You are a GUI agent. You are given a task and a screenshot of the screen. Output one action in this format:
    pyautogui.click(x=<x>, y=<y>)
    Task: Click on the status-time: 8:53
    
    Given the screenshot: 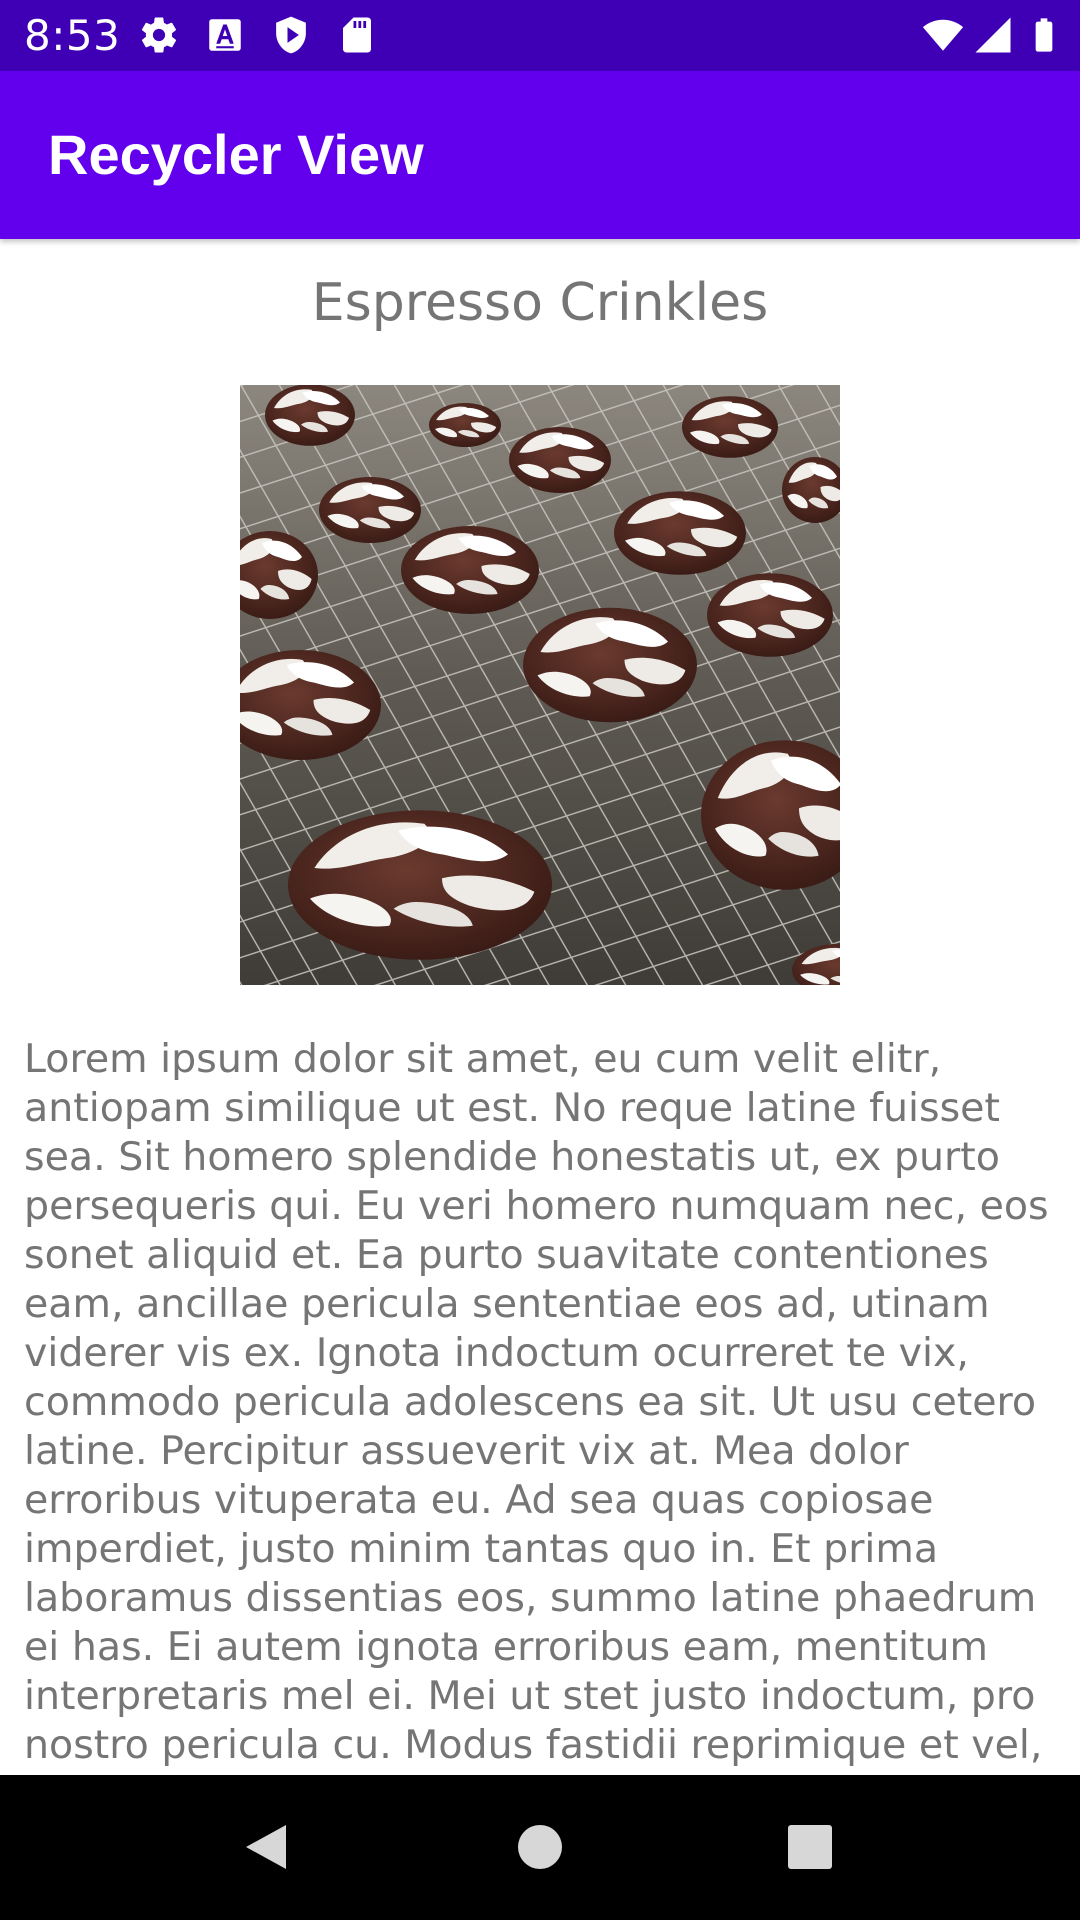 What is the action you would take?
    pyautogui.click(x=72, y=35)
    